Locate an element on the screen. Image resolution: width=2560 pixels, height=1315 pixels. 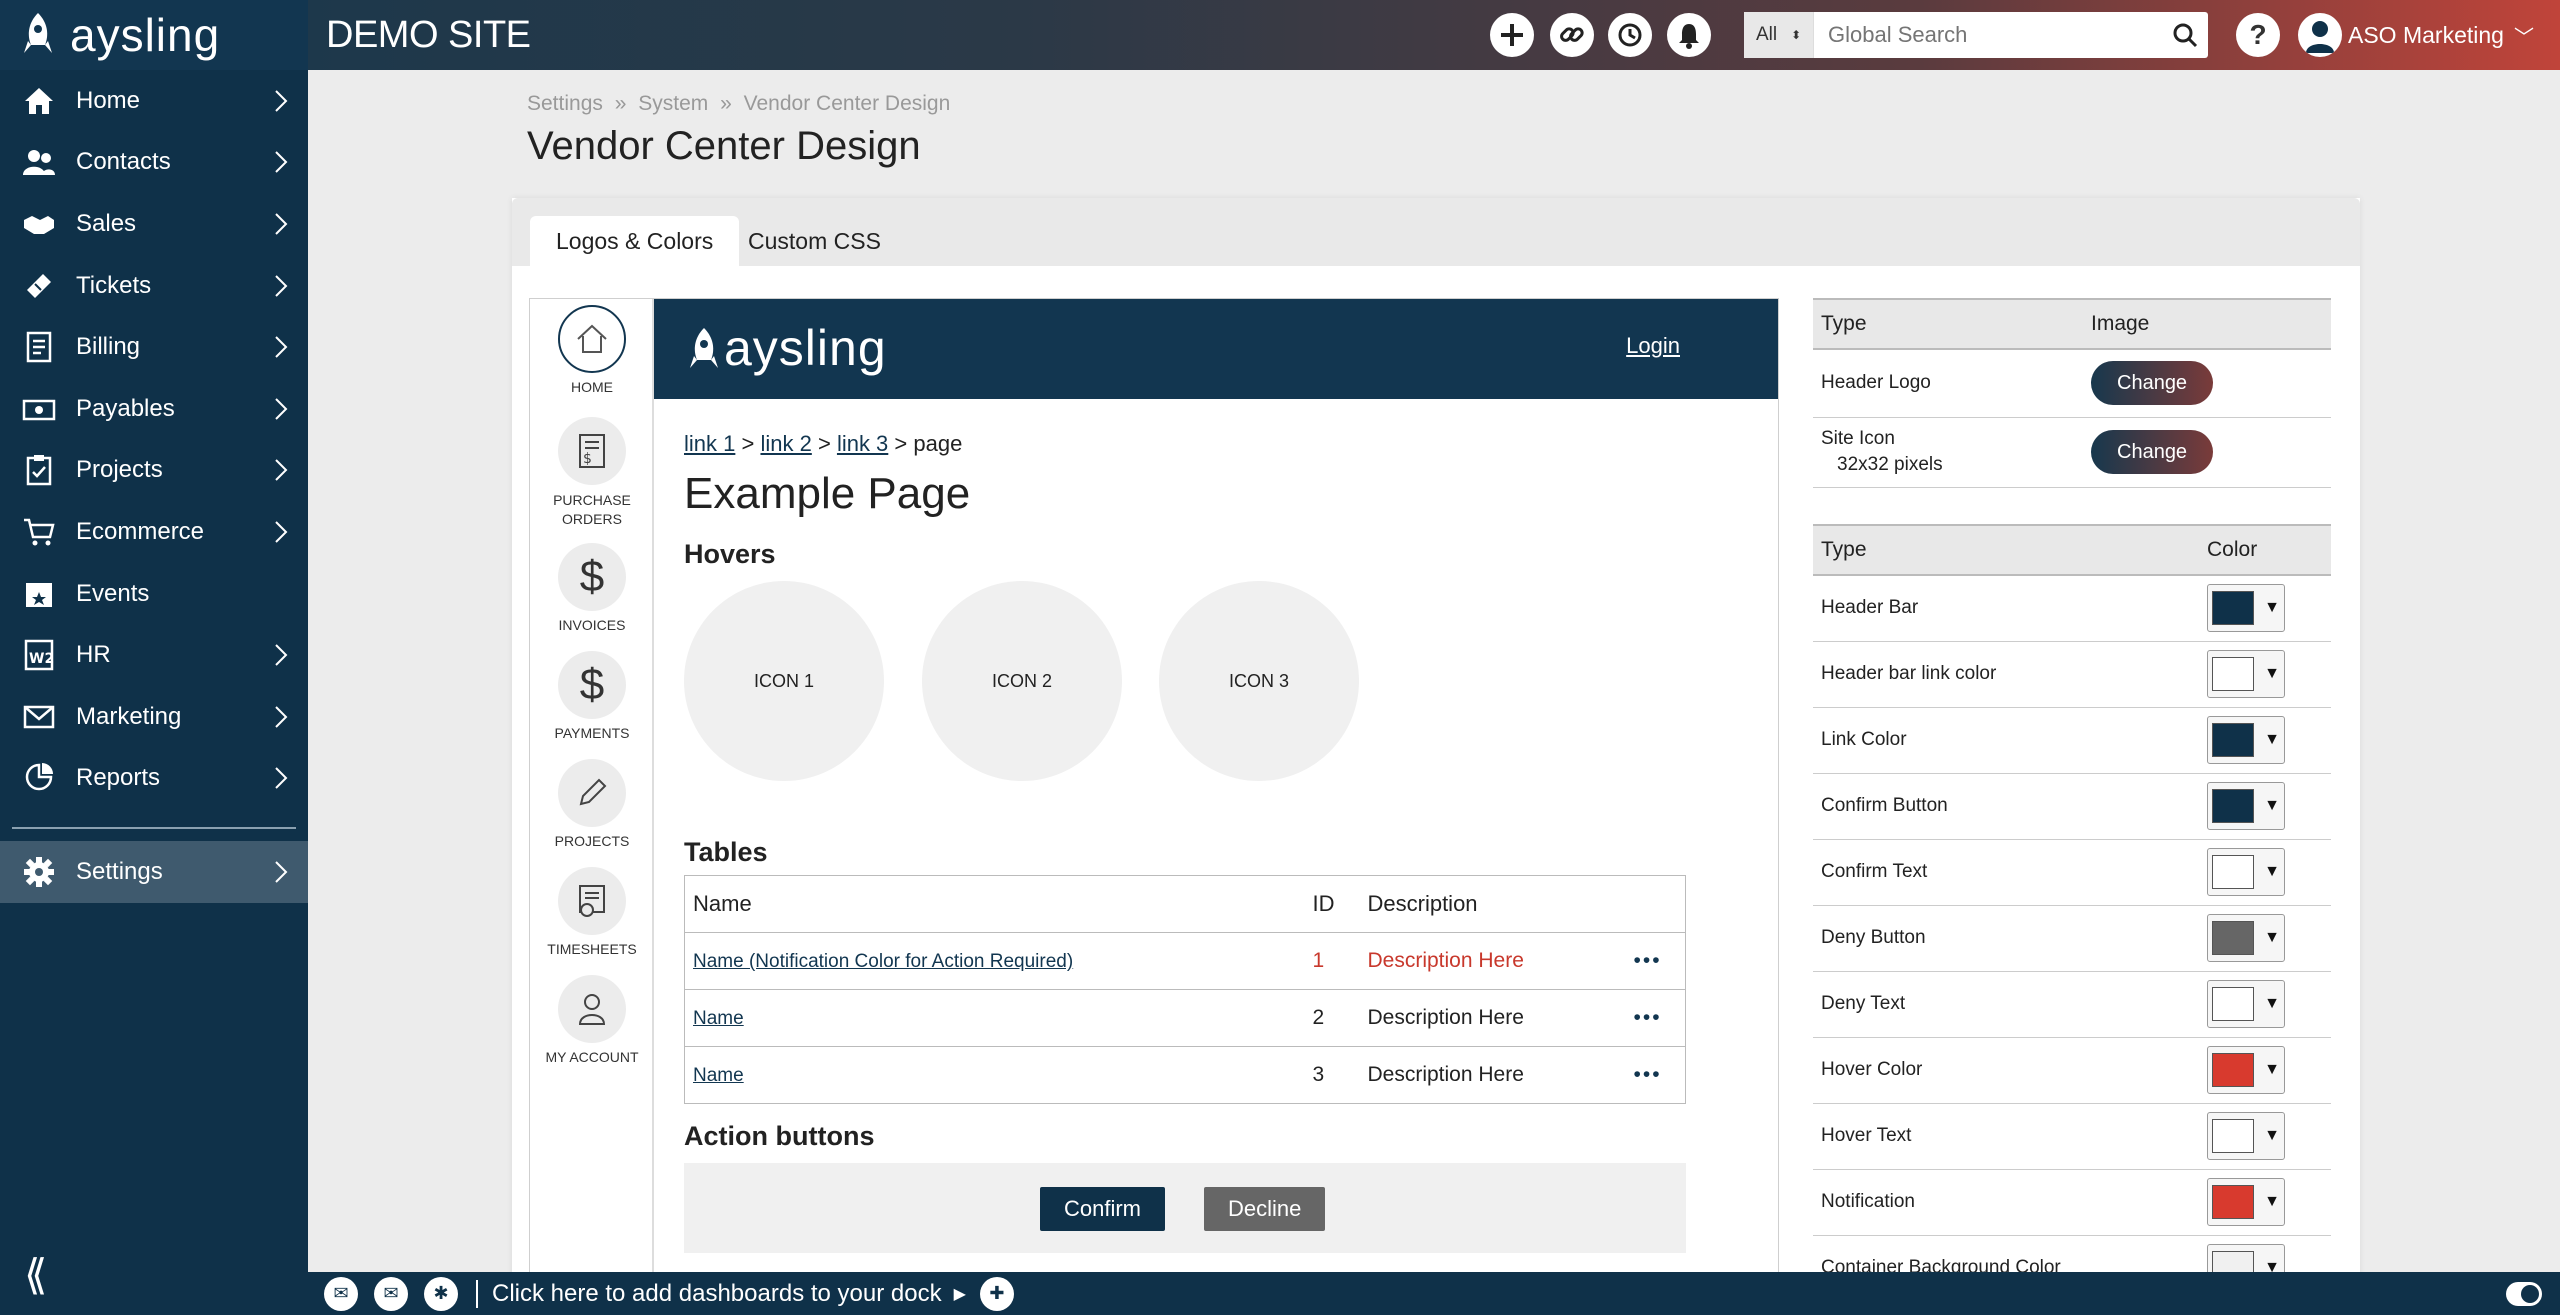
decline-button: Decline is located at coordinates (1265, 1209).